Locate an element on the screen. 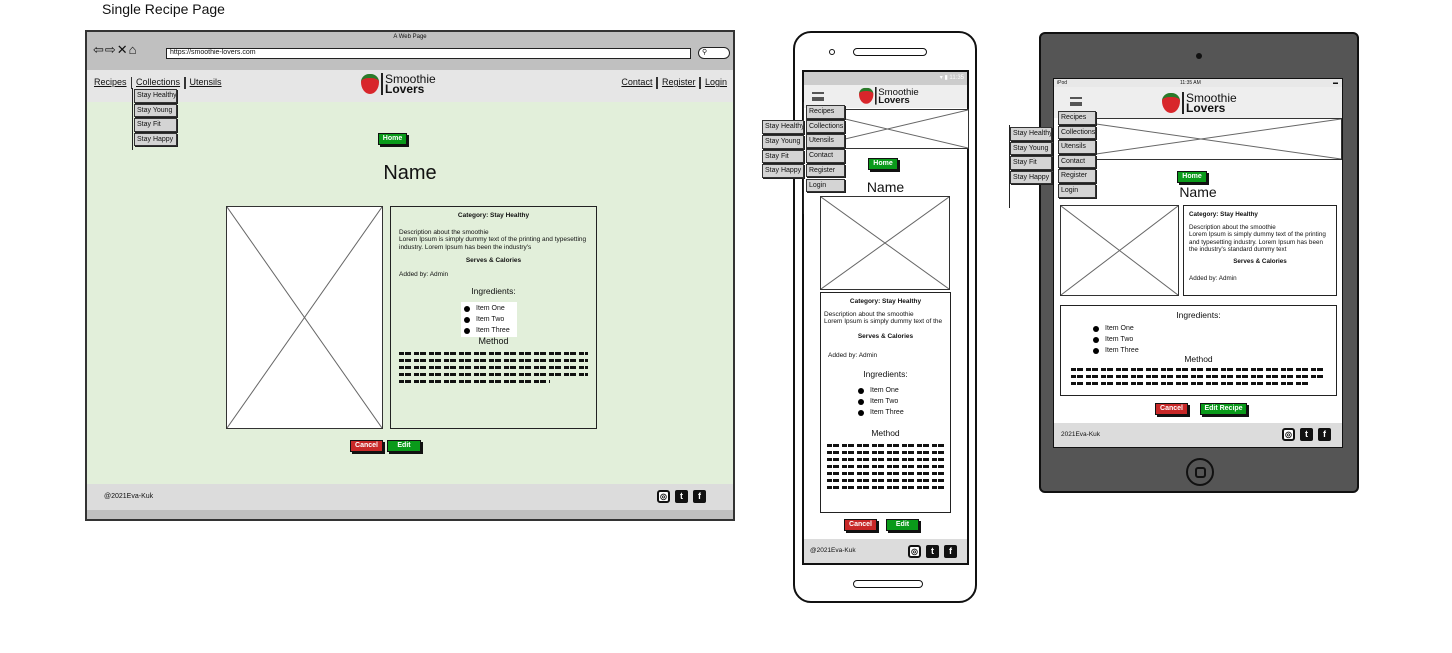 This screenshot has width=1452, height=653. nav-link-collections: Collections is located at coordinates (158, 83).